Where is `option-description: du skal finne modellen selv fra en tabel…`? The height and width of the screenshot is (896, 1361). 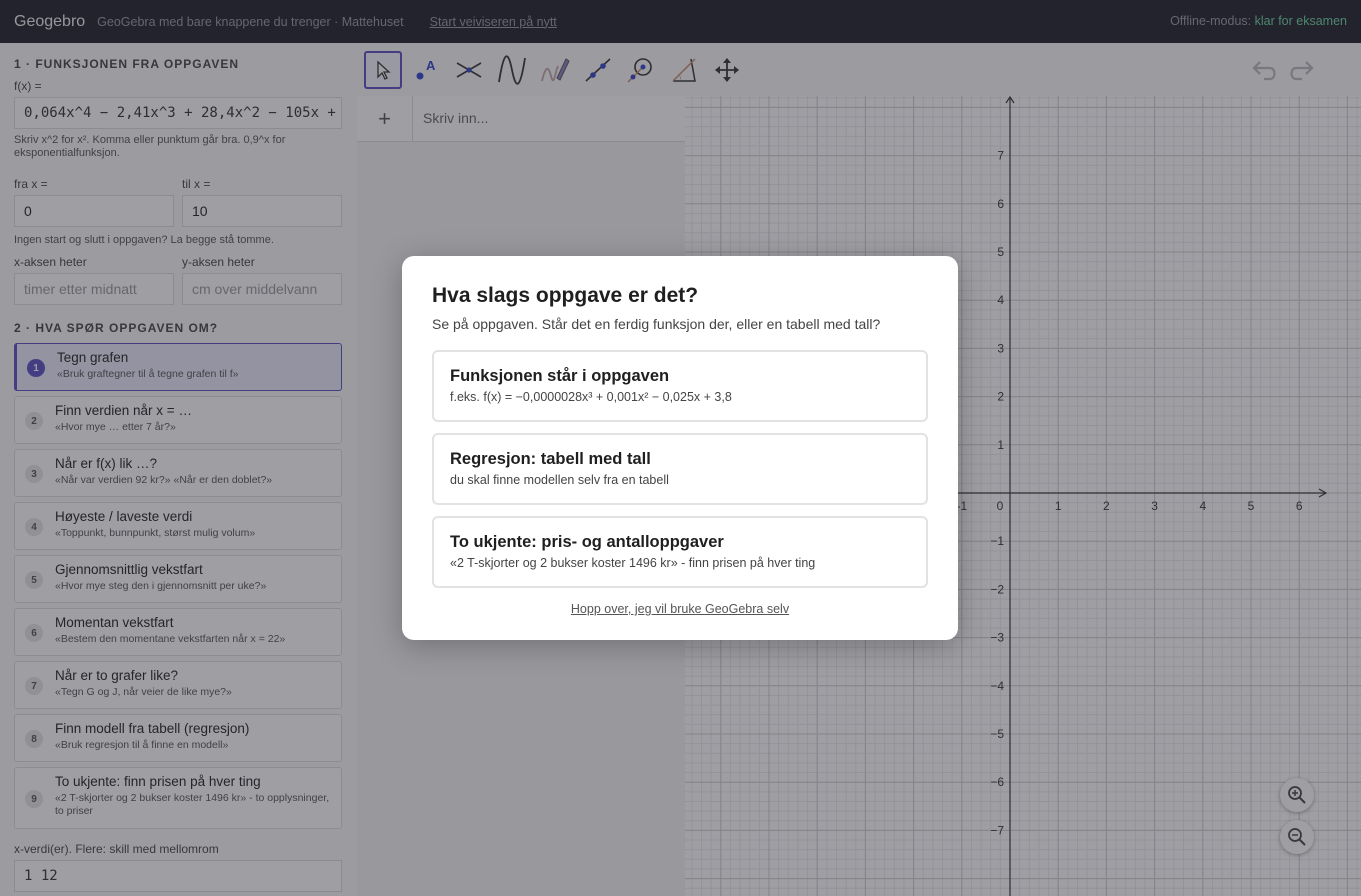
option-description: du skal finne modellen selv fra en tabel… is located at coordinates (559, 480).